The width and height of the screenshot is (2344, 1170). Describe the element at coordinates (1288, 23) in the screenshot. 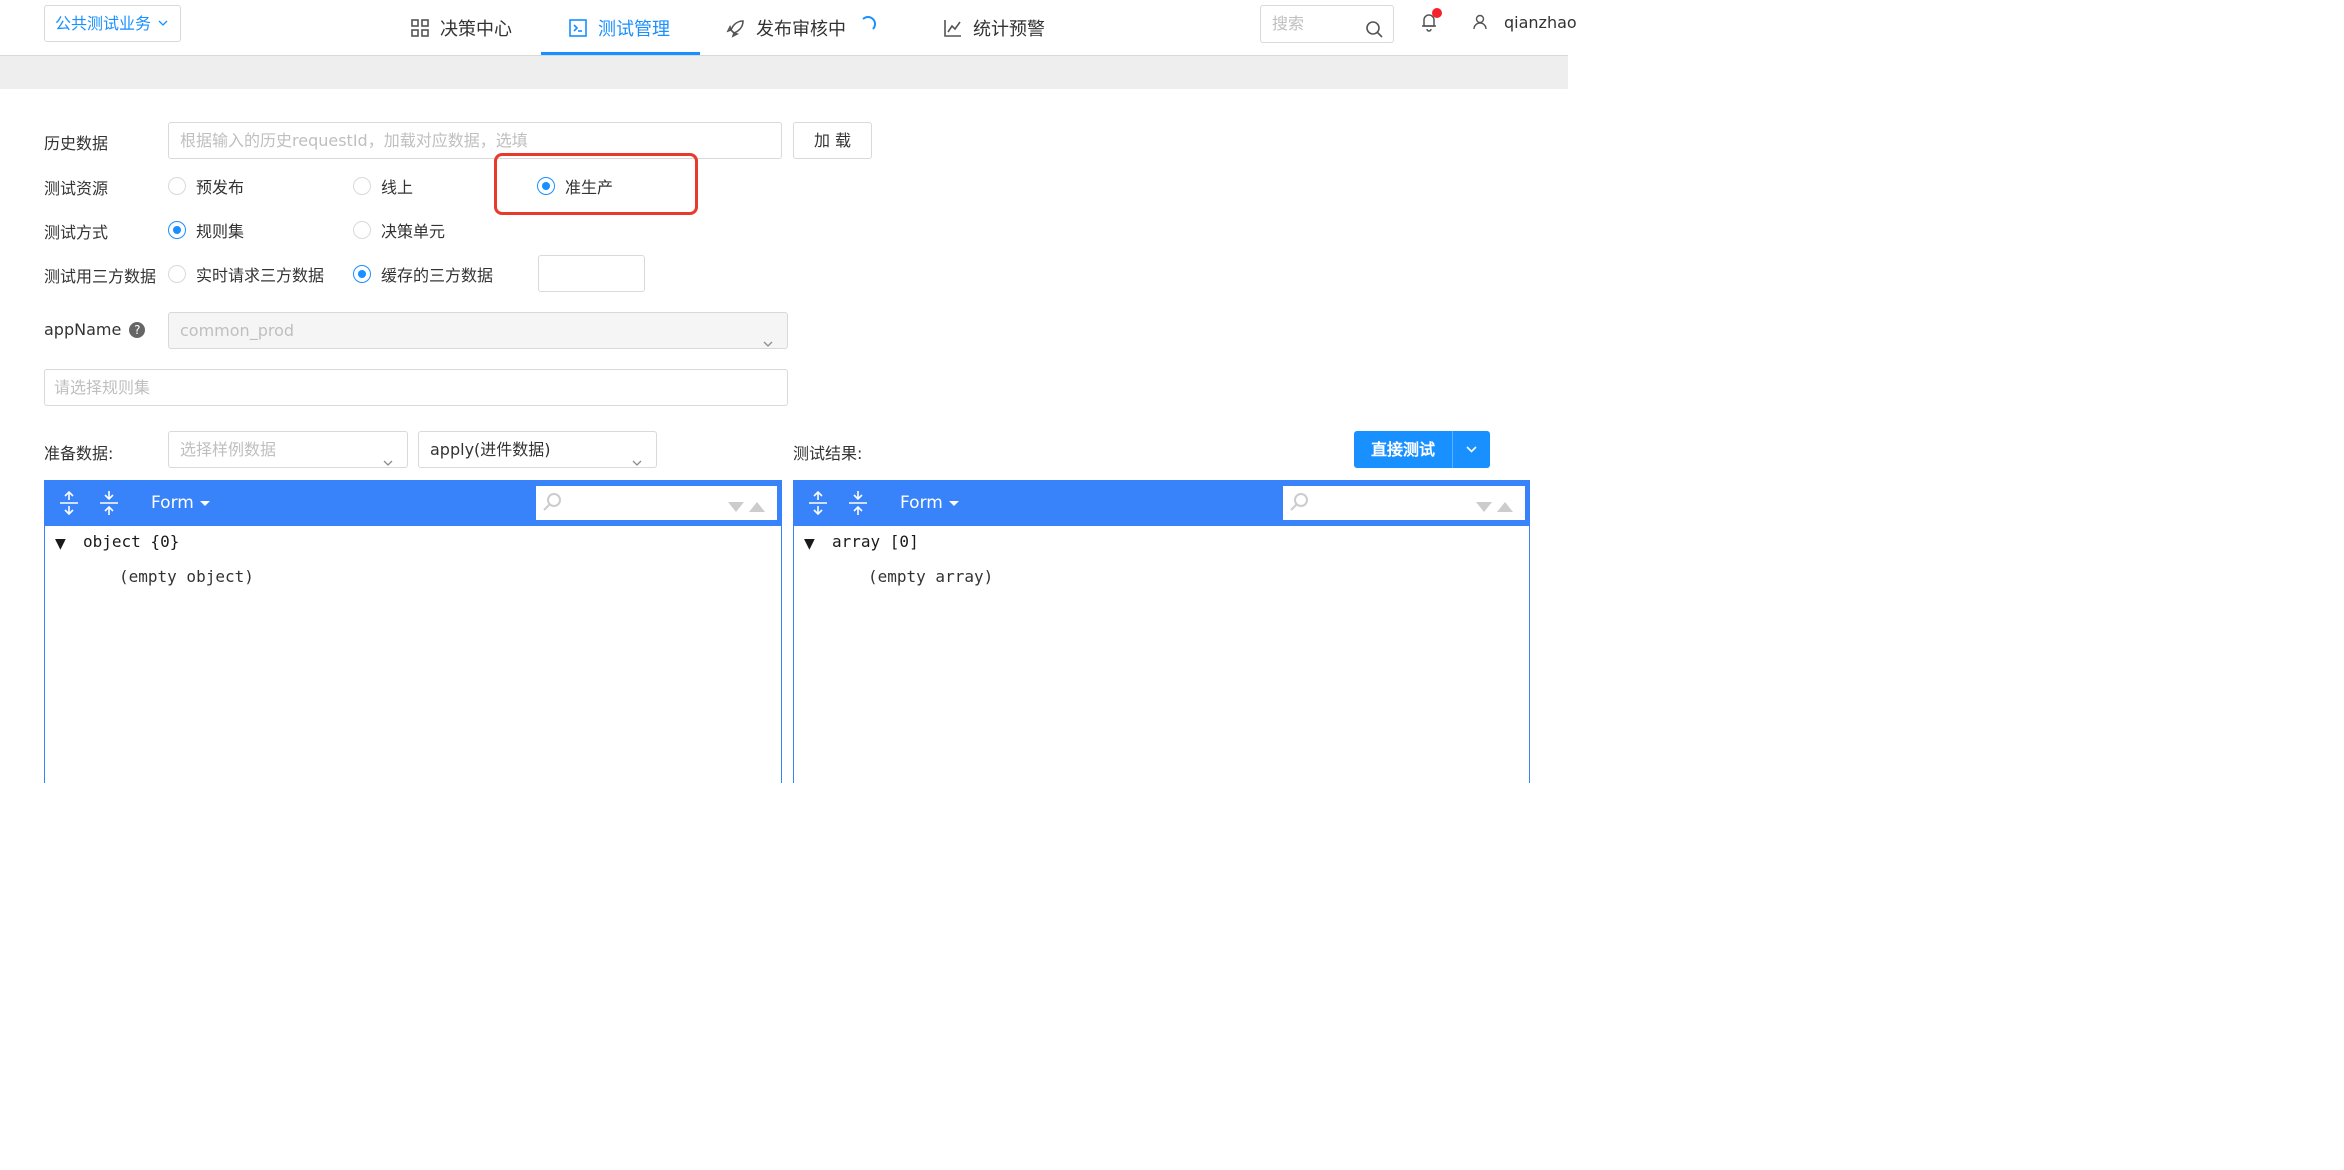

I see `search-placeholder: 搜索` at that location.